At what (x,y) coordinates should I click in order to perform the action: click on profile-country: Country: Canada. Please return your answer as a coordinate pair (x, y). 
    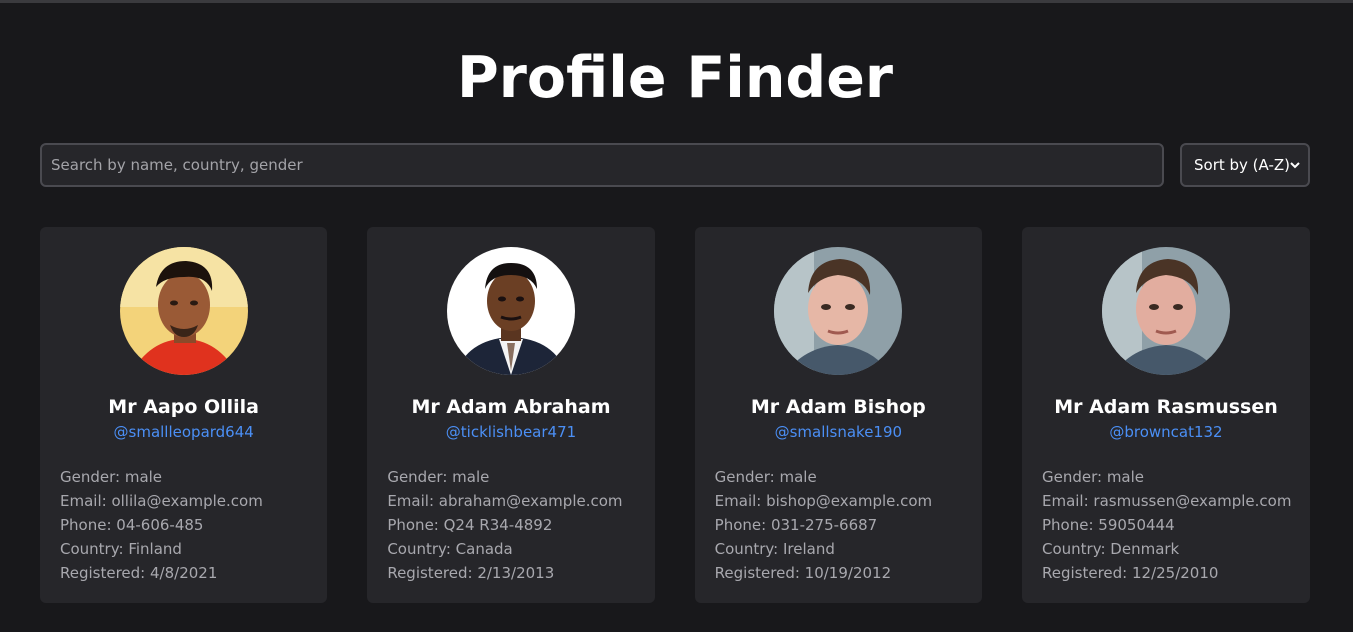
    Looking at the image, I should click on (450, 549).